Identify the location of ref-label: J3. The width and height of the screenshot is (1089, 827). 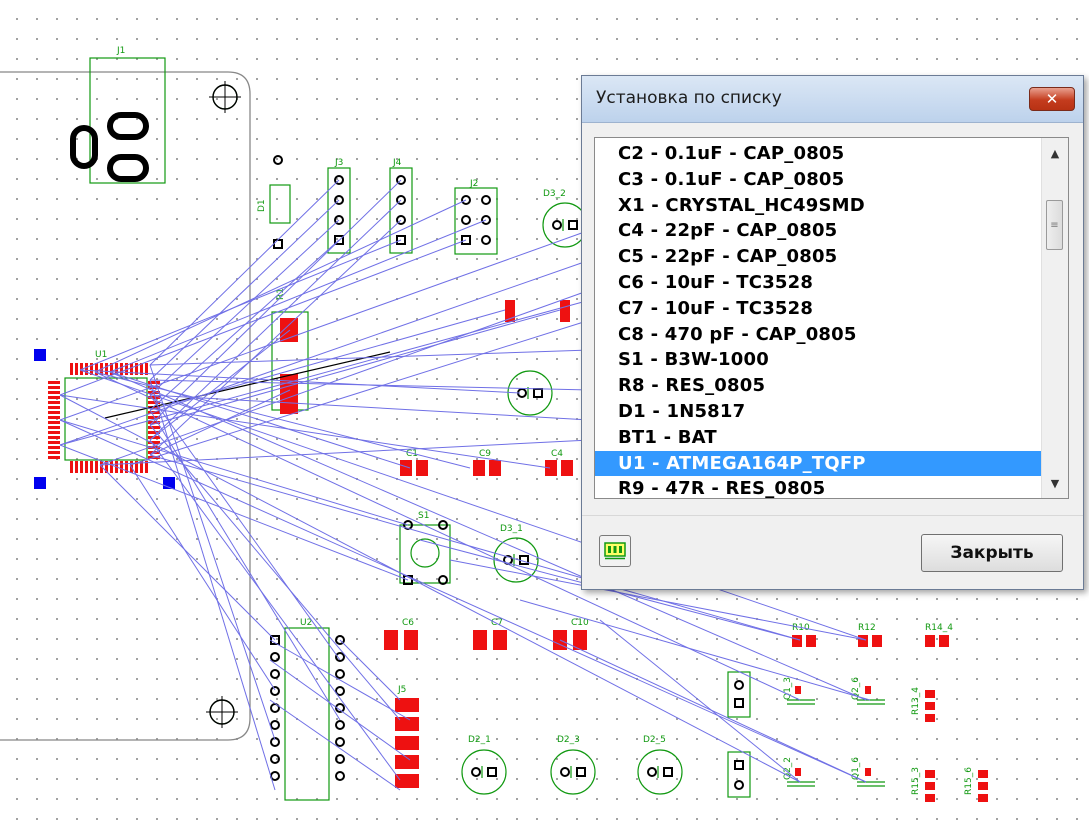
(338, 163).